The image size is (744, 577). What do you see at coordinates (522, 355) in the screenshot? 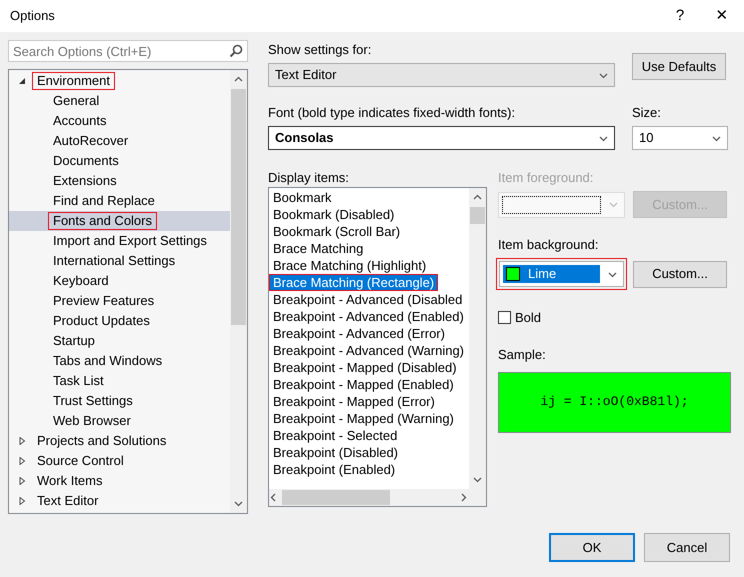
I see `field-label: Sample:` at bounding box center [522, 355].